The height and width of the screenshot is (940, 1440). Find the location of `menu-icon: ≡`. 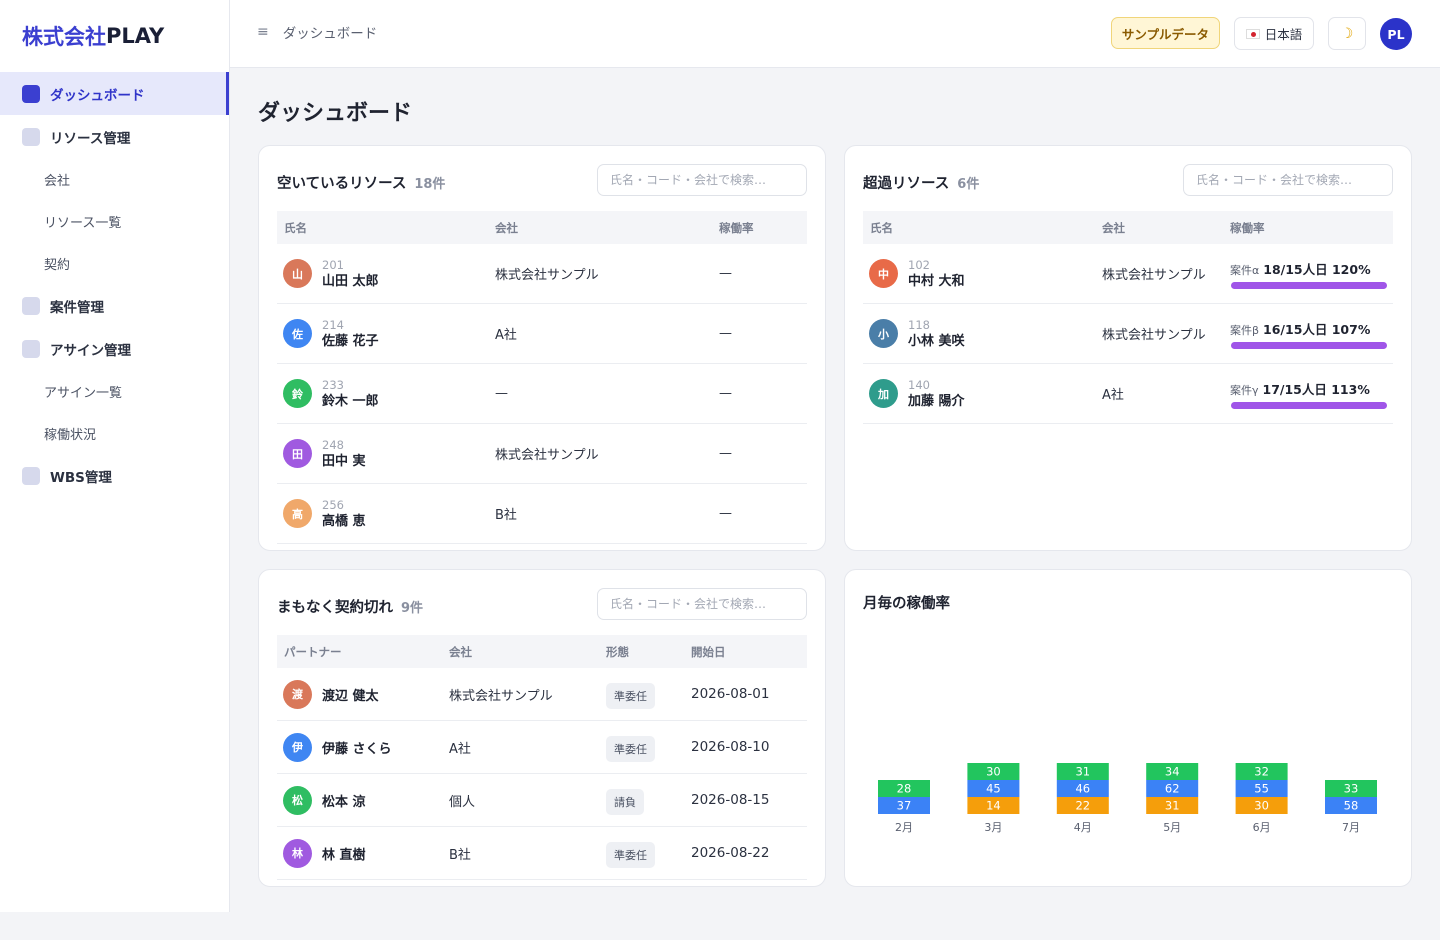

menu-icon: ≡ is located at coordinates (263, 32).